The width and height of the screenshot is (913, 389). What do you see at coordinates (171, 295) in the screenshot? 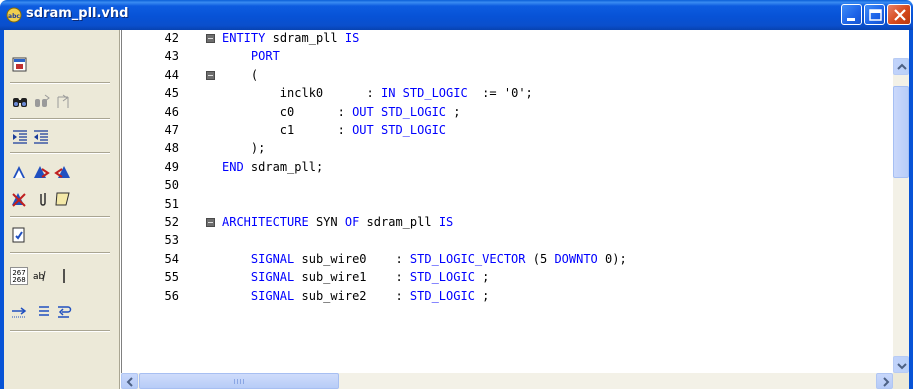
I see `line-number: 56` at bounding box center [171, 295].